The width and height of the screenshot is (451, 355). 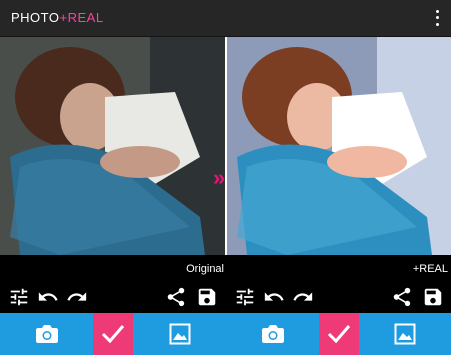 I want to click on logo-text: PHOTO, so click(x=35, y=17).